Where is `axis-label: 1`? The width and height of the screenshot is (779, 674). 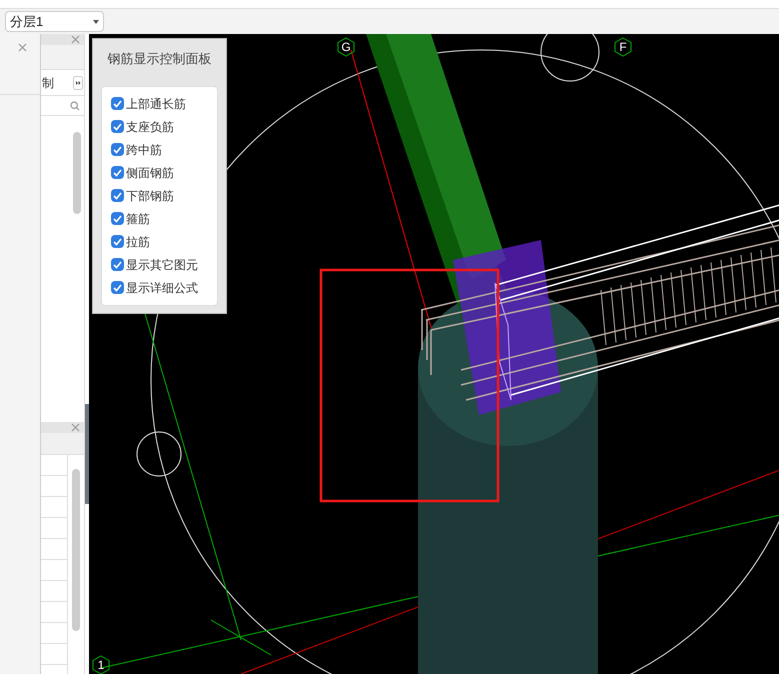 axis-label: 1 is located at coordinates (101, 665).